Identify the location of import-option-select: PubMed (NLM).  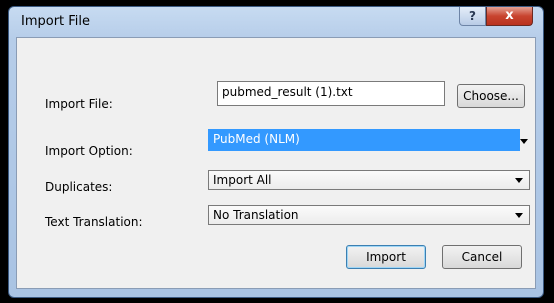
(364, 140).